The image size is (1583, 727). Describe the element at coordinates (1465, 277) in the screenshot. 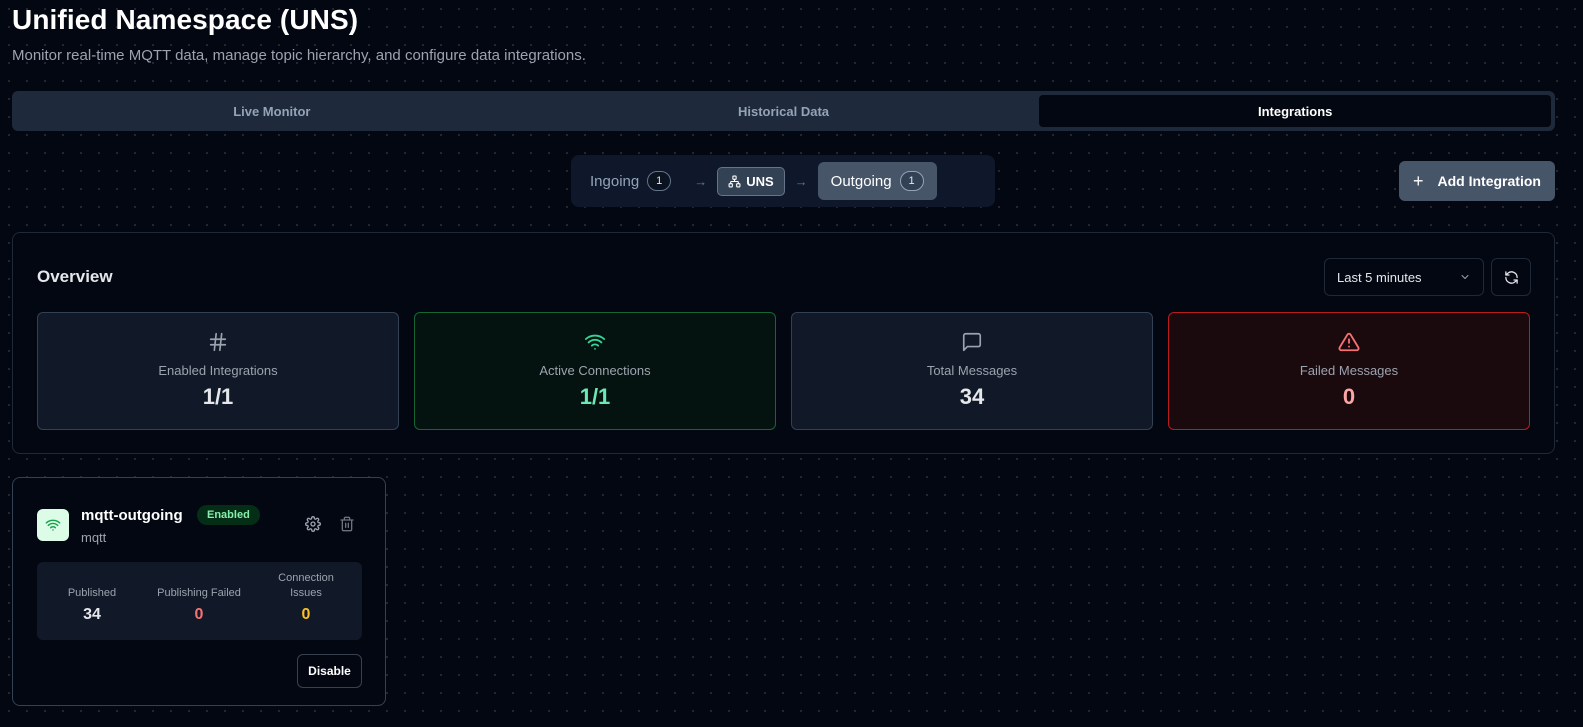

I see `chevron-down-icon` at that location.